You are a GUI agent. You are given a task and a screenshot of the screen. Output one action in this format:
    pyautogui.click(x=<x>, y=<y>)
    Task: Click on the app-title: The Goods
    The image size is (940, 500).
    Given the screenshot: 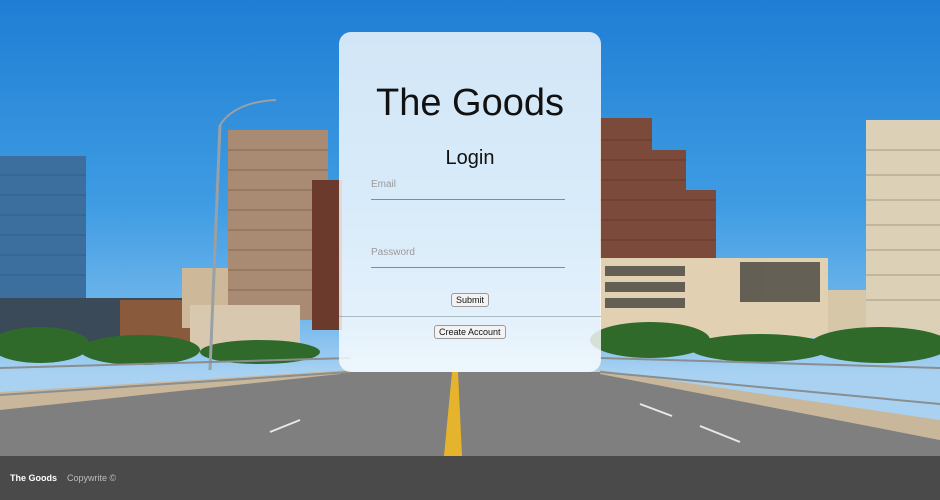 What is the action you would take?
    pyautogui.click(x=470, y=103)
    